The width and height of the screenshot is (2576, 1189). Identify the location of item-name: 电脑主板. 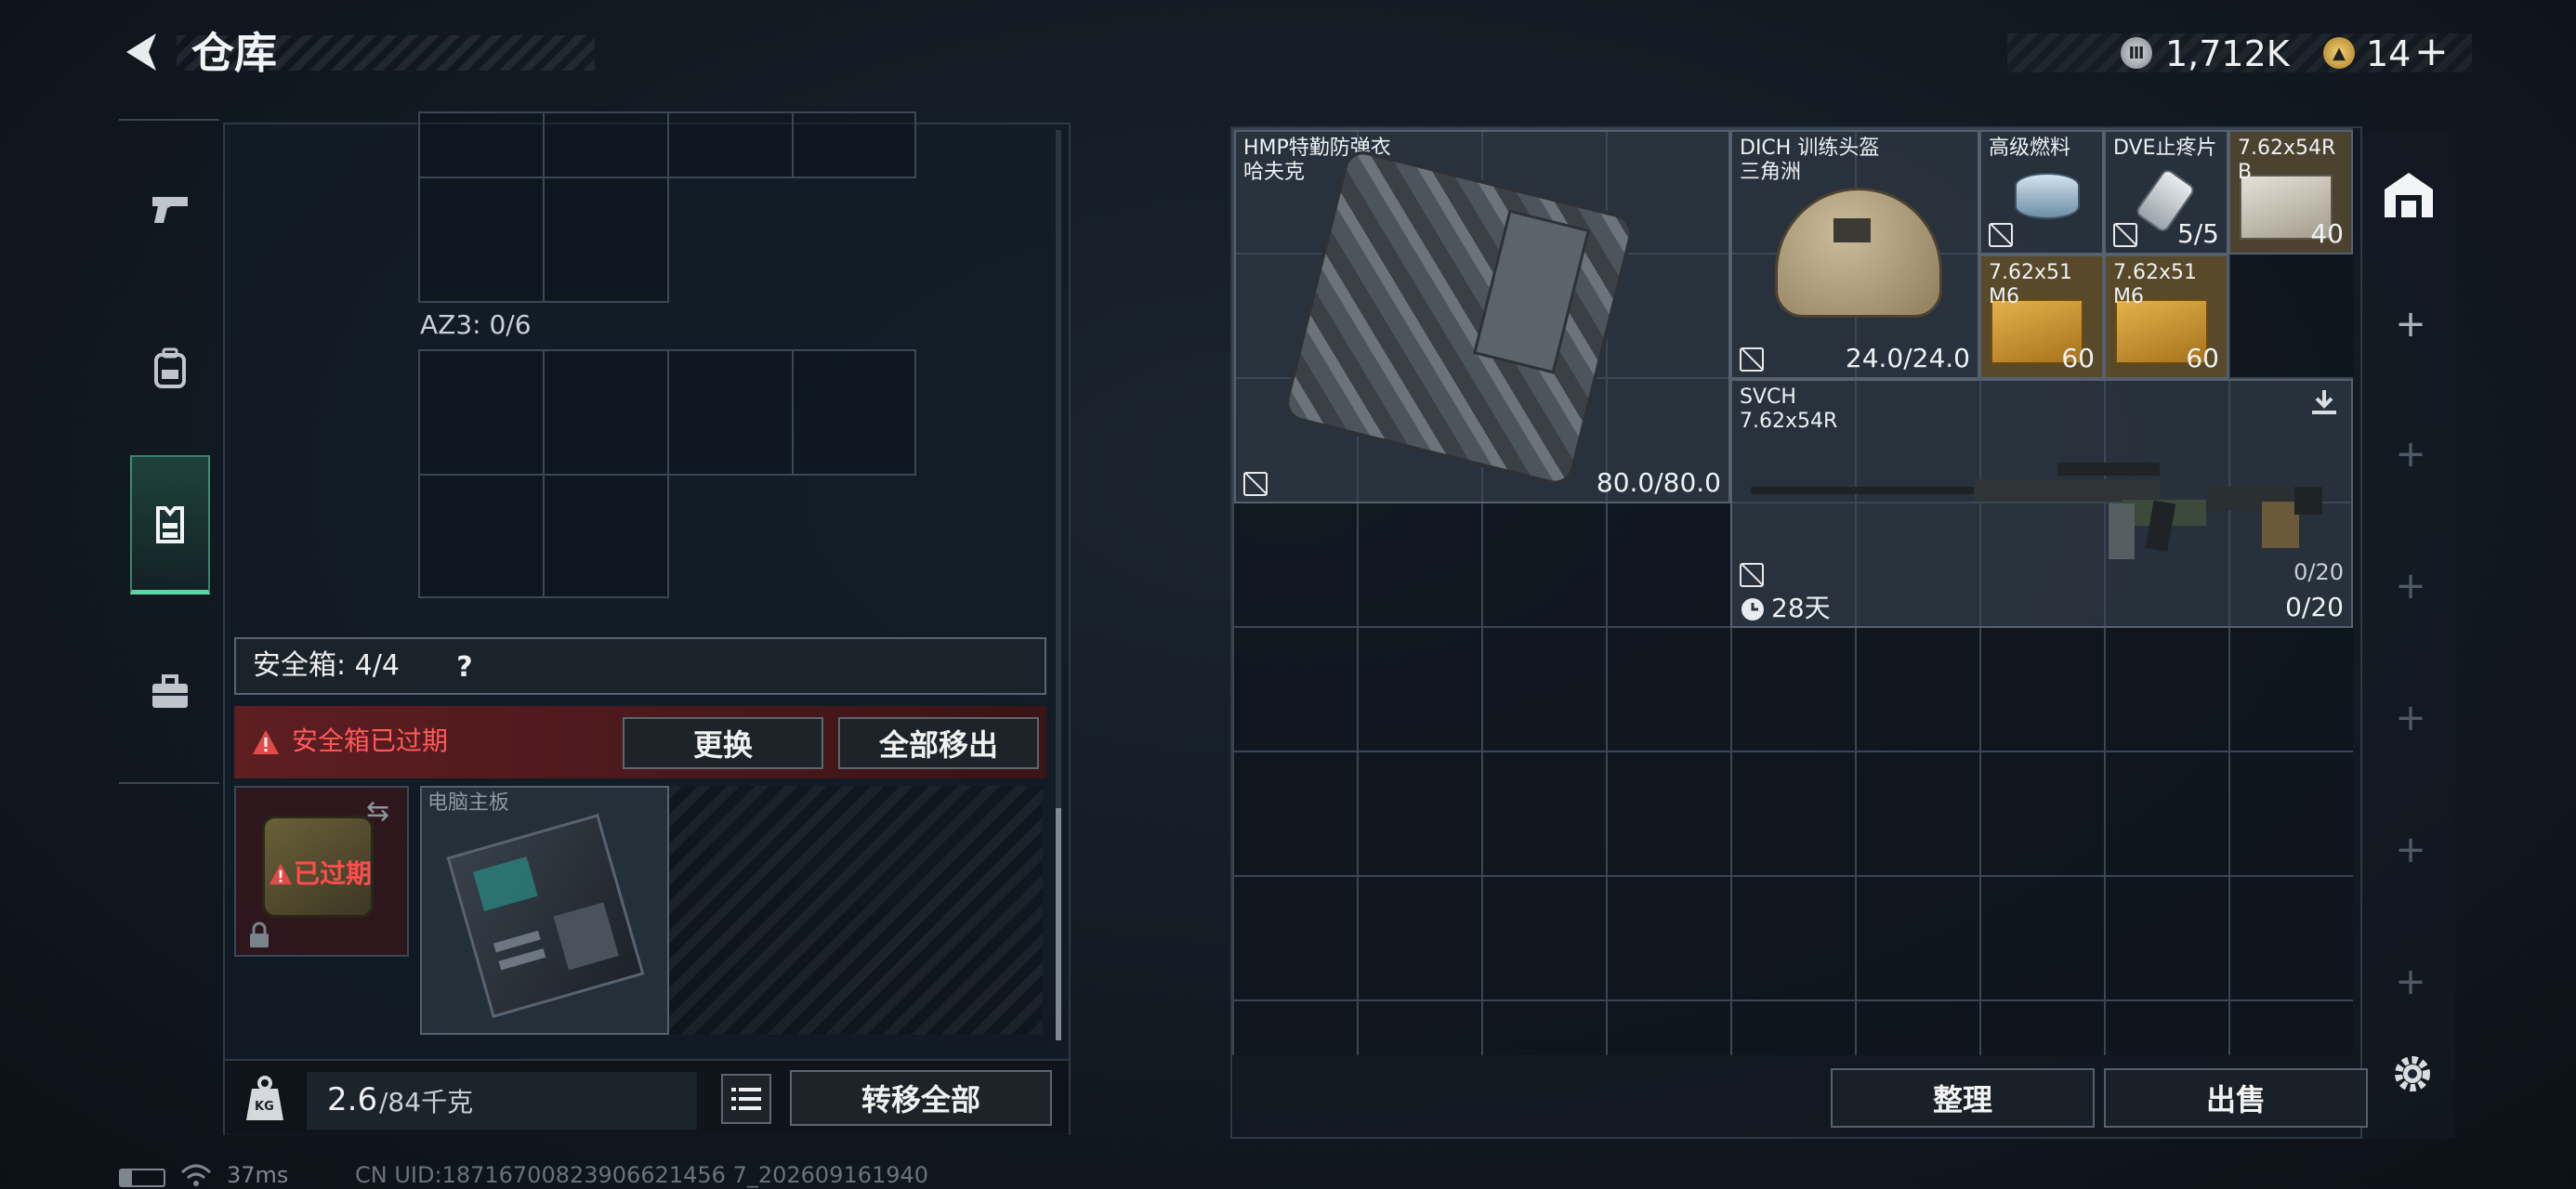
(468, 803).